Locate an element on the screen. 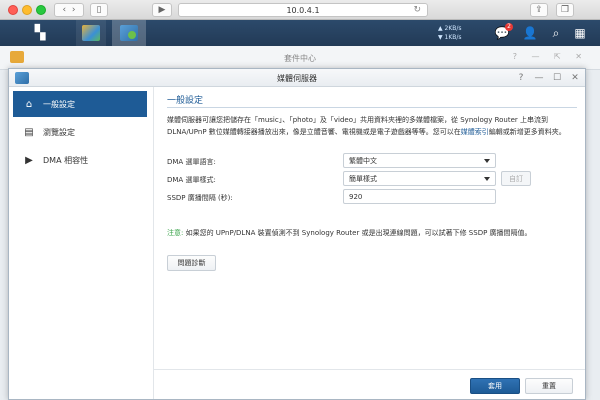 This screenshot has width=600, height=400. user-button: 👤 is located at coordinates (530, 33).